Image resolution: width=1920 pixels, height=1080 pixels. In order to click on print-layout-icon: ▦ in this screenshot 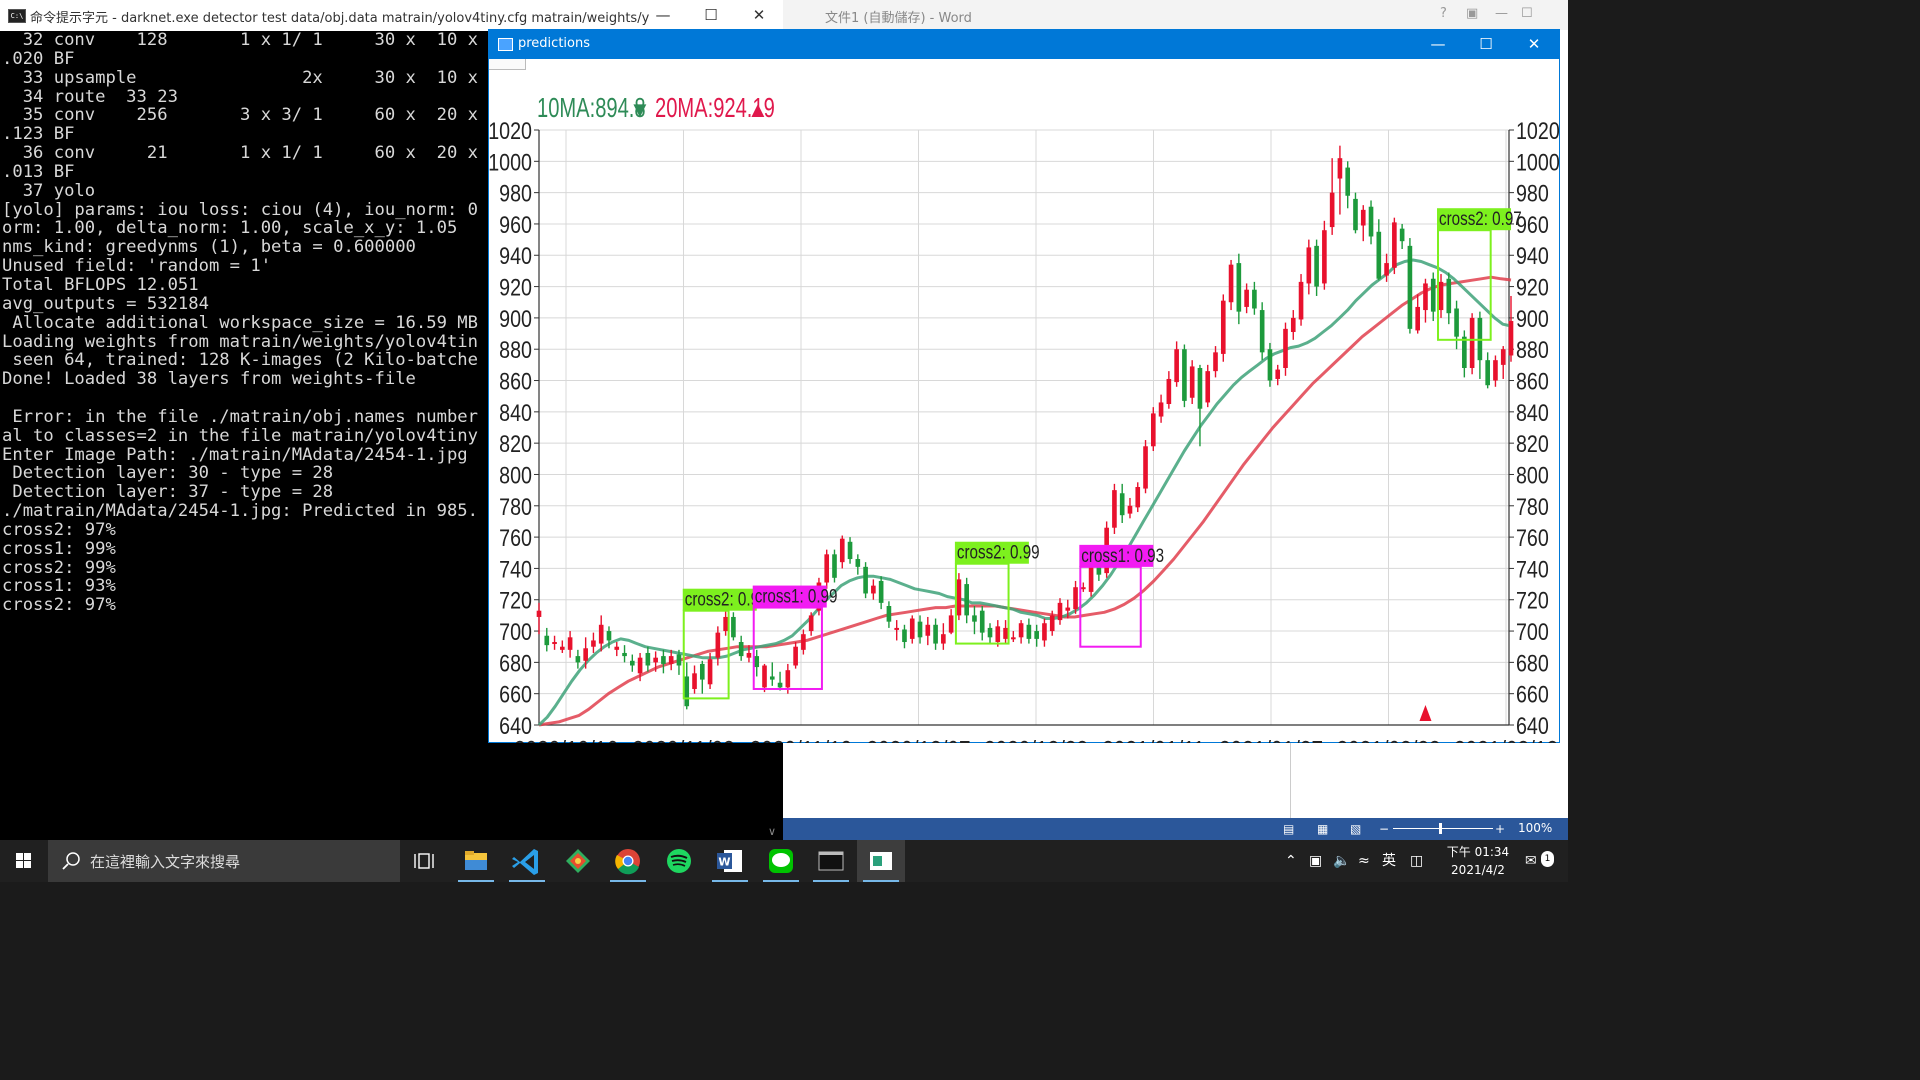, I will do `click(1322, 829)`.